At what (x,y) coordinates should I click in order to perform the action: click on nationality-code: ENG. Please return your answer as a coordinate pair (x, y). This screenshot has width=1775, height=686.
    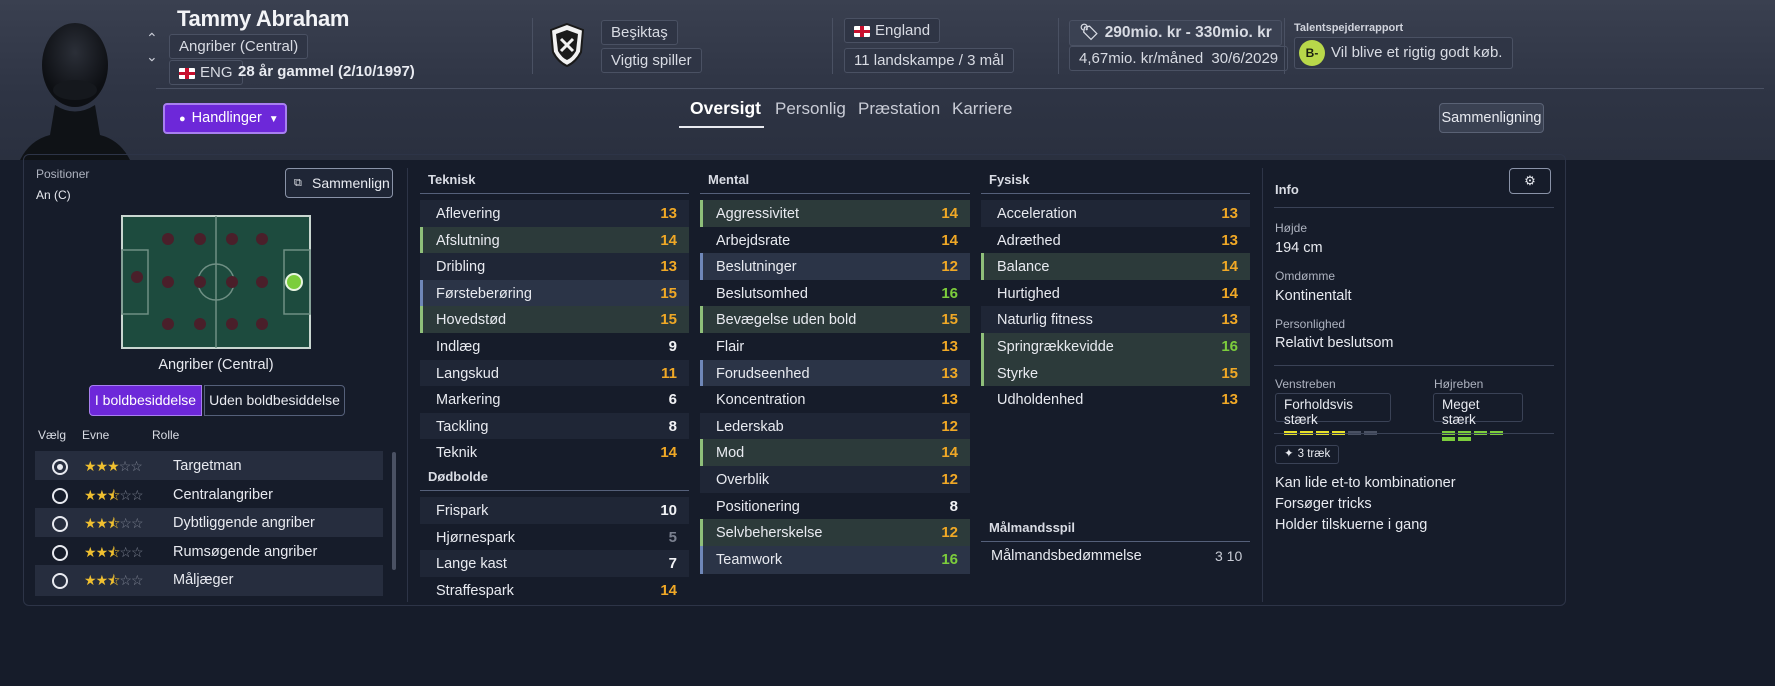
    Looking at the image, I should click on (216, 72).